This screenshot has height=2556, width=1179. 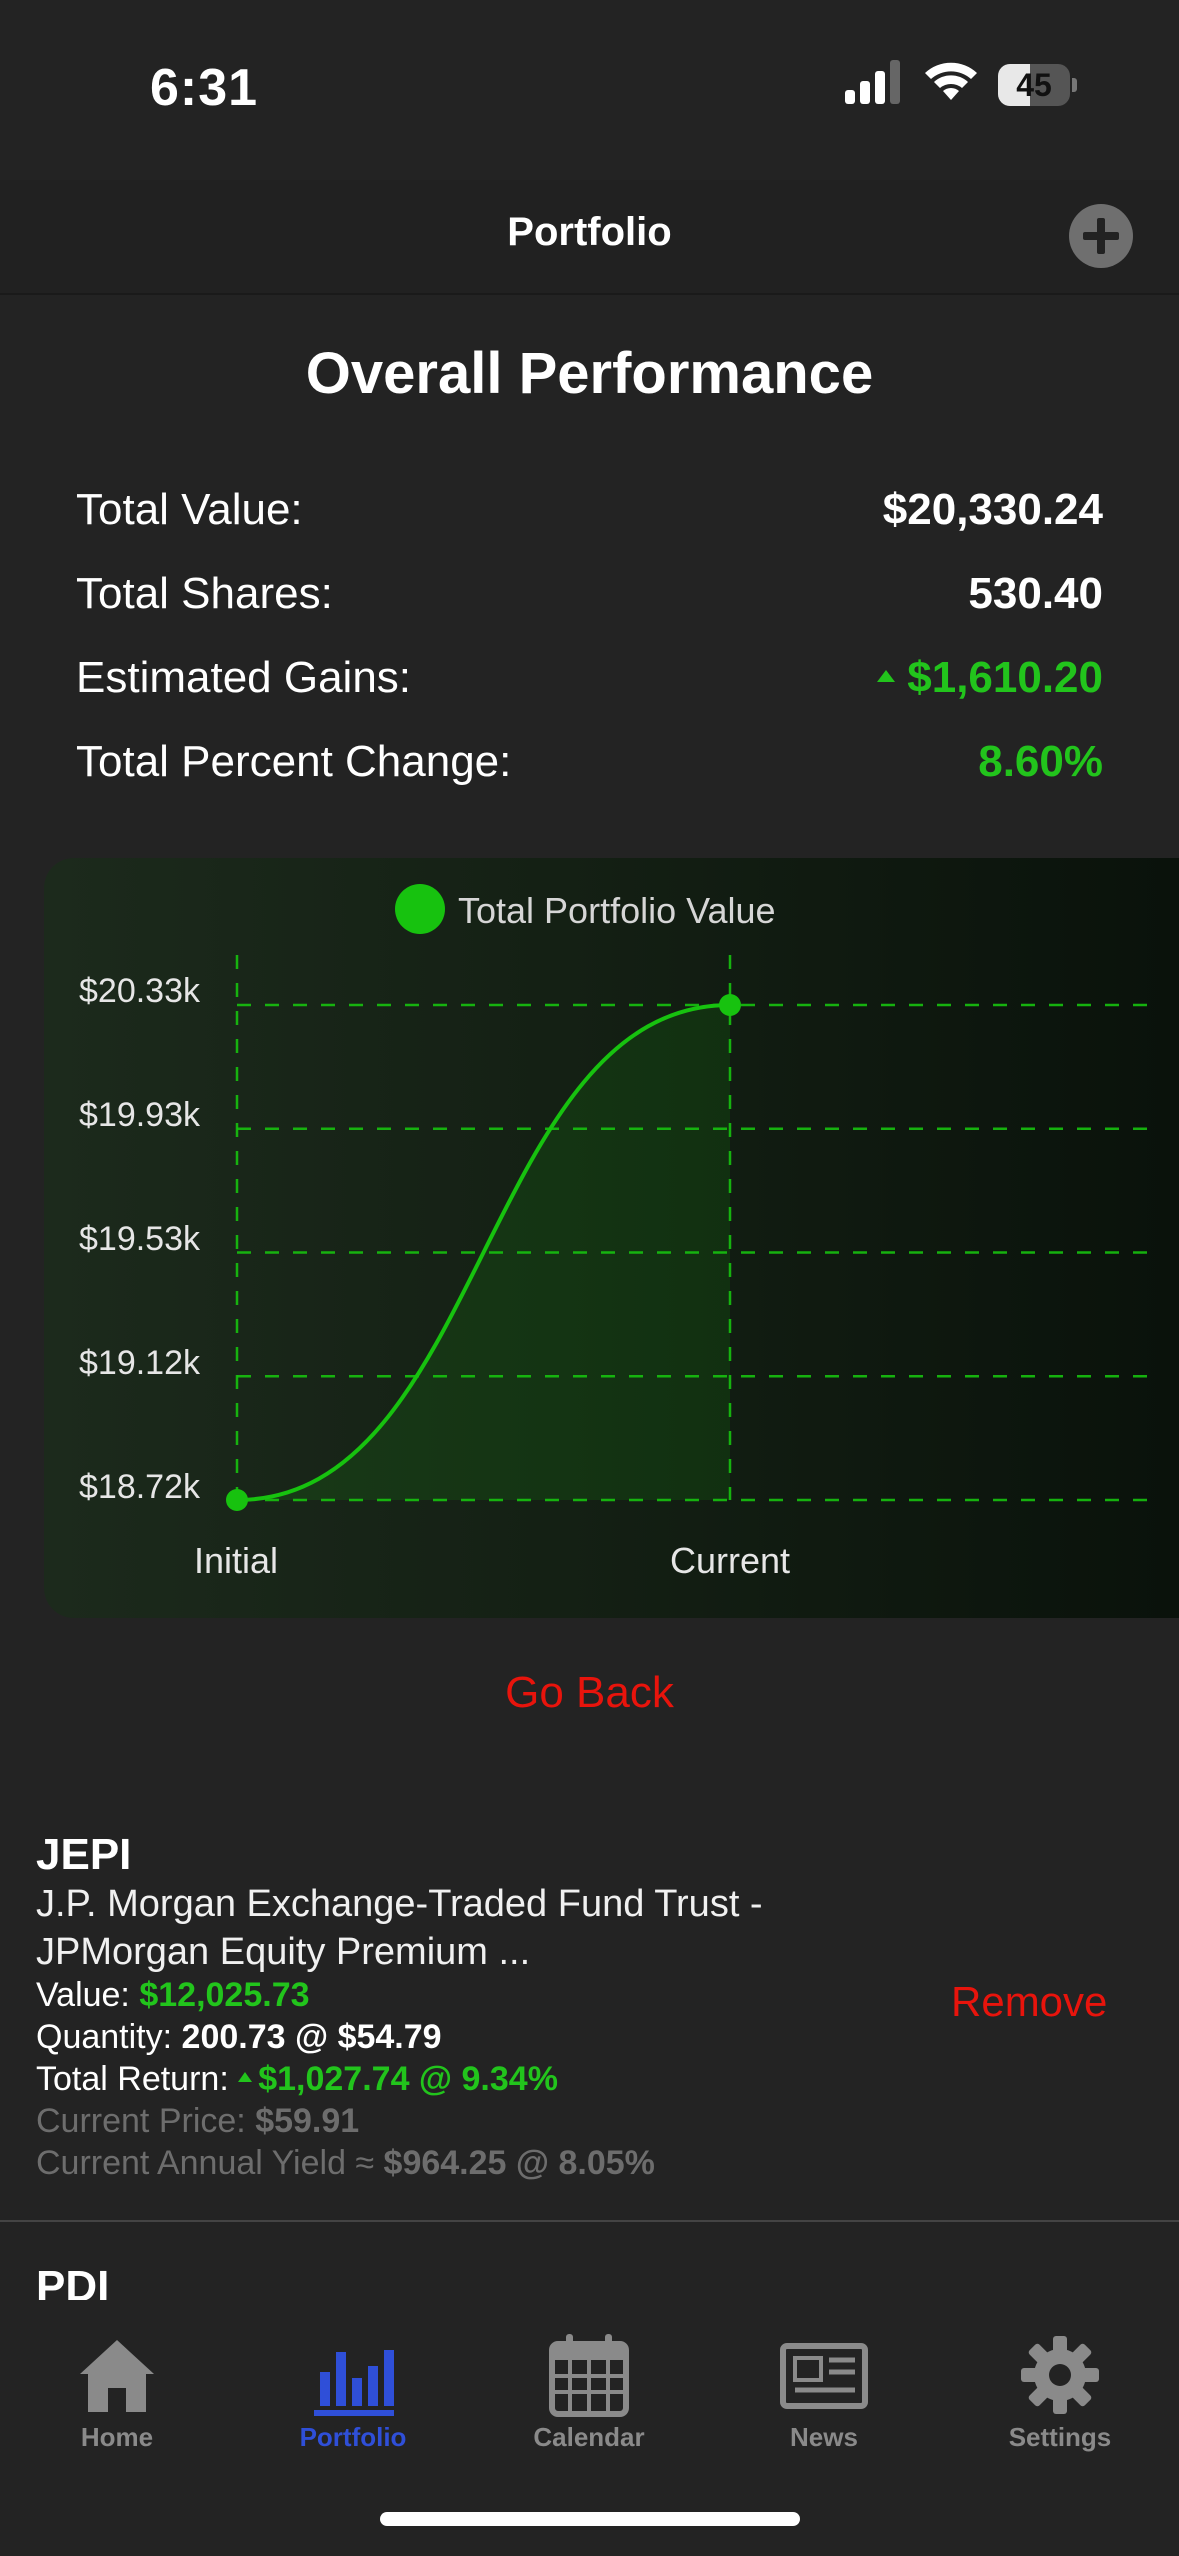 What do you see at coordinates (990, 678) in the screenshot?
I see `estimated-gains: $1,610.20` at bounding box center [990, 678].